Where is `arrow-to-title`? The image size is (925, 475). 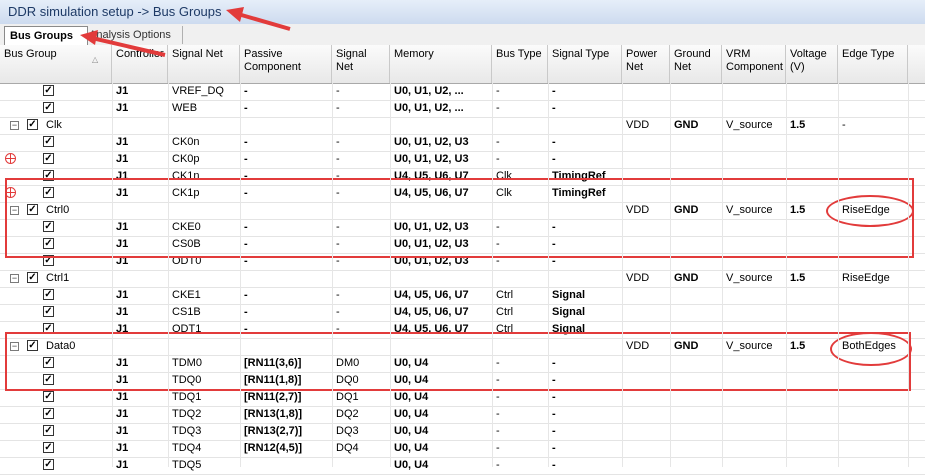 arrow-to-title is located at coordinates (258, 19).